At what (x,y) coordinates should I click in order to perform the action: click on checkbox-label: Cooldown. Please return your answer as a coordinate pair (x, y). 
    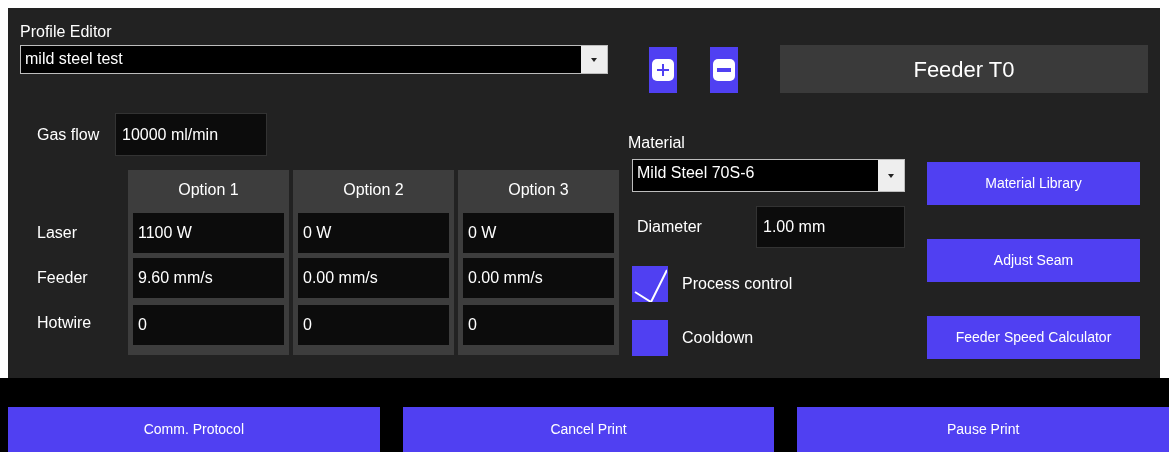
    Looking at the image, I should click on (718, 338).